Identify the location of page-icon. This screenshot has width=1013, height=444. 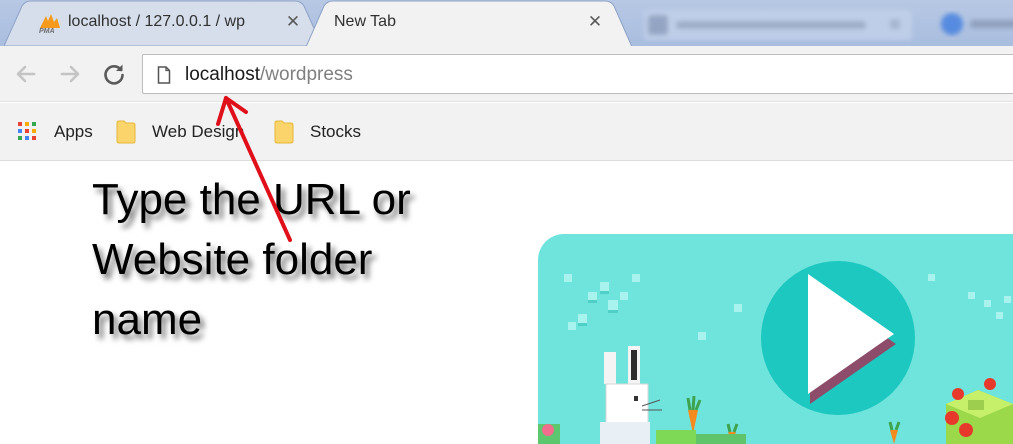
(164, 77).